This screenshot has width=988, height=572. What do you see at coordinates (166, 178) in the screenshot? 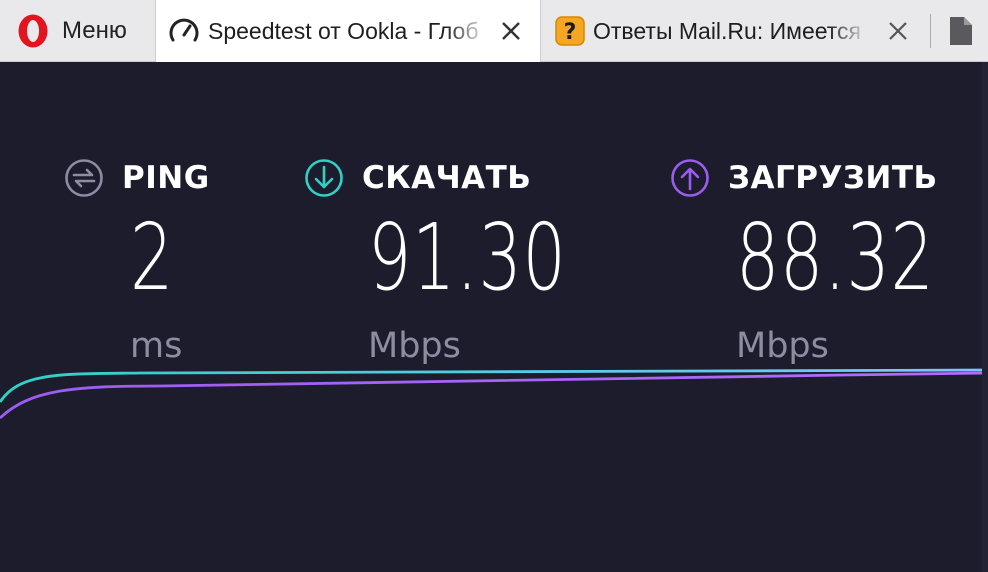
I see `ping-label: PING` at bounding box center [166, 178].